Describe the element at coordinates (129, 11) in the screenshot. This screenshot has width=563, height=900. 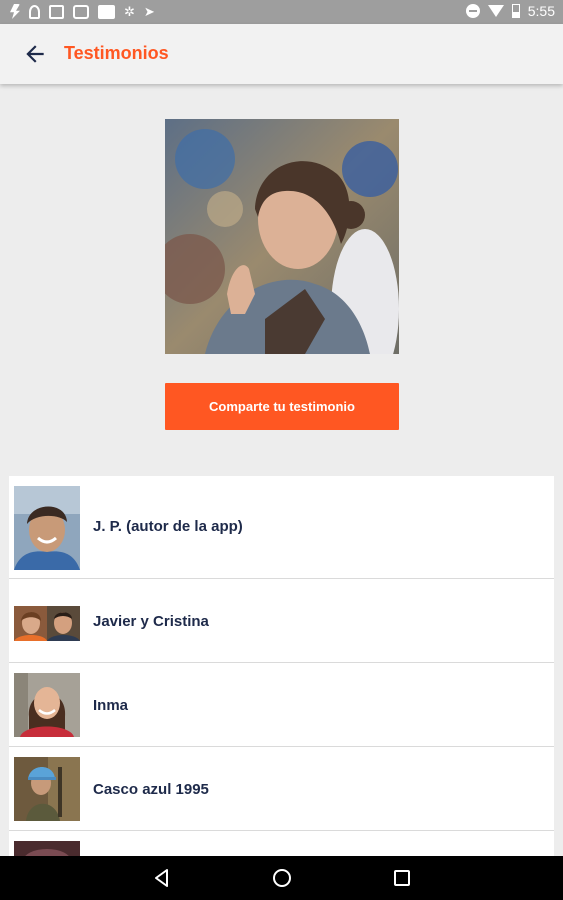
I see `sync-icon: ✲` at that location.